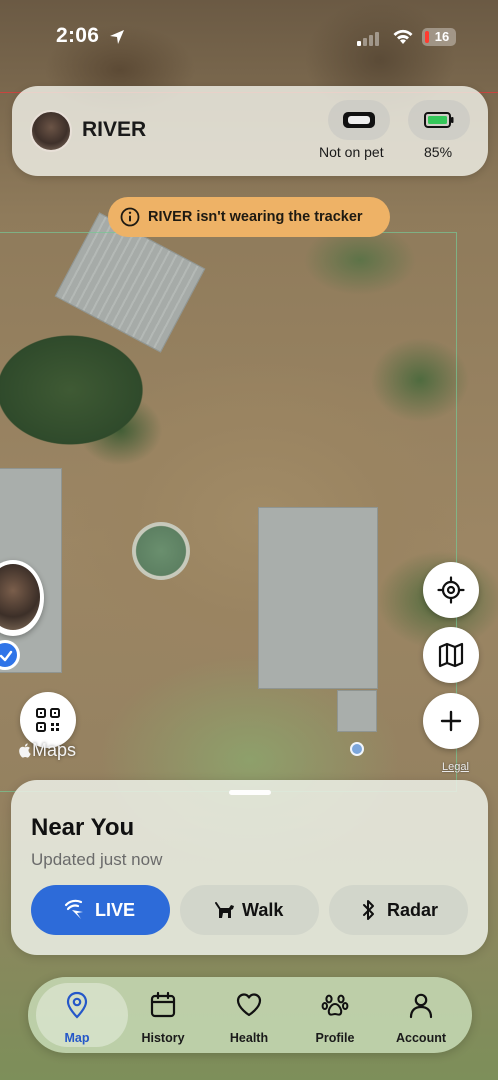  What do you see at coordinates (368, 910) in the screenshot?
I see `bluetooth-icon` at bounding box center [368, 910].